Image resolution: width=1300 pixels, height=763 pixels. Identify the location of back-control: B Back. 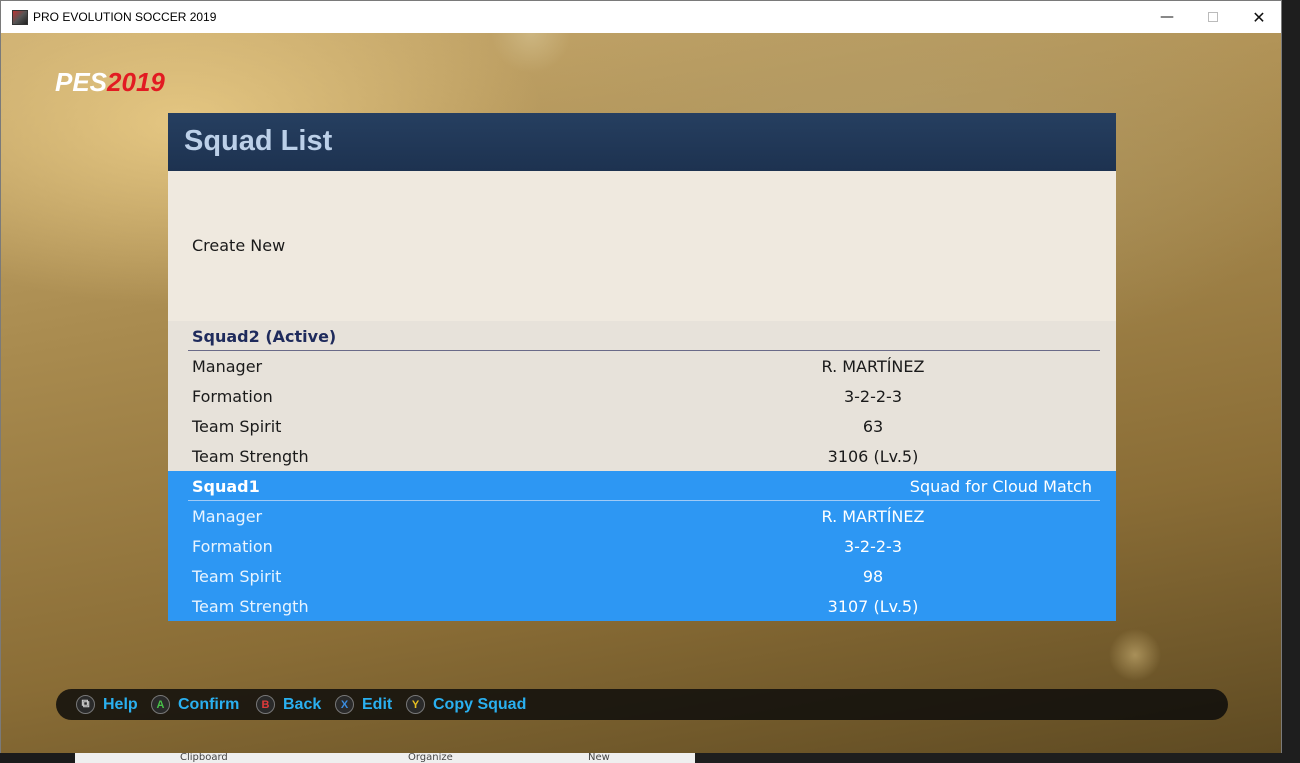
(288, 704).